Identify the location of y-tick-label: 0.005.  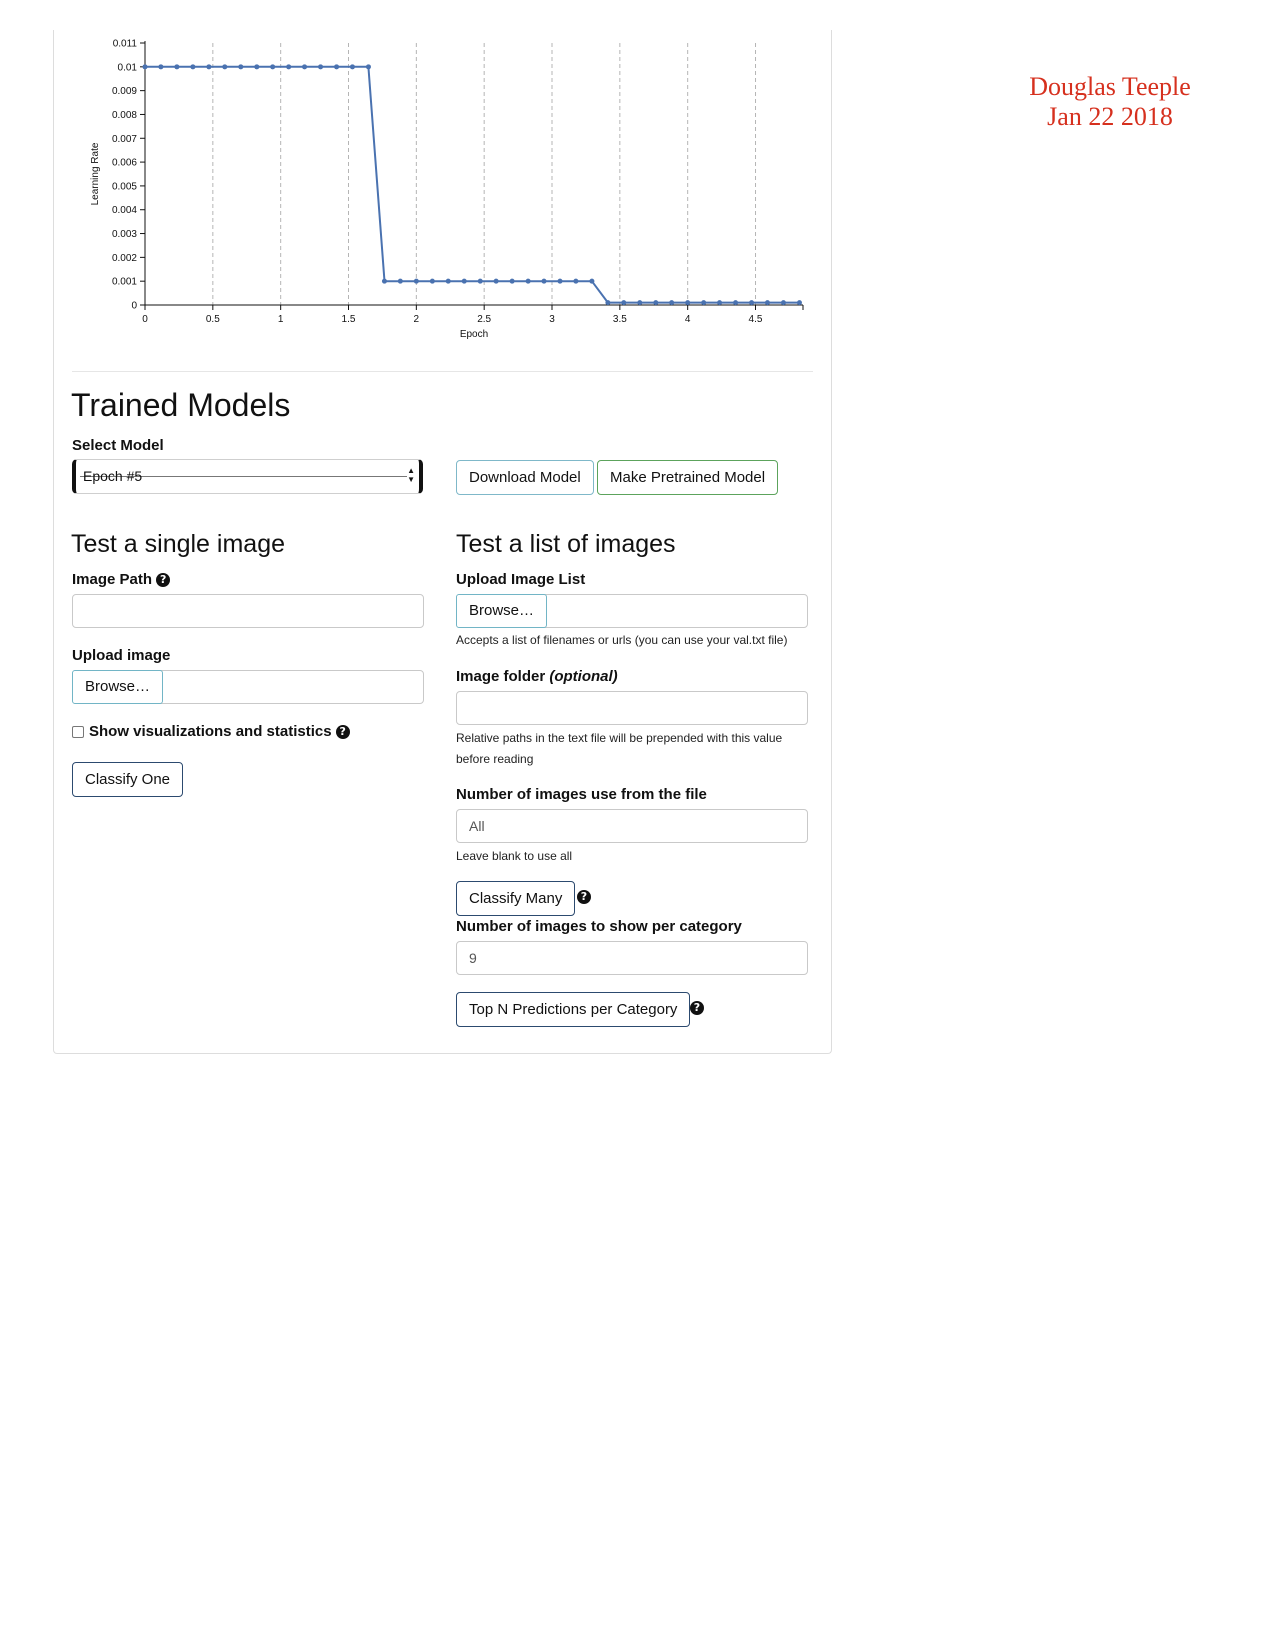
(124, 186).